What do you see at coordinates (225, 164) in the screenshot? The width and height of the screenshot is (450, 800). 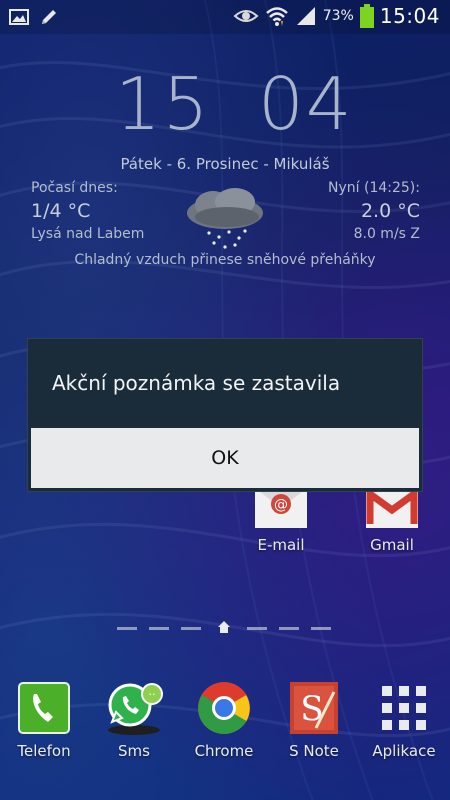 I see `widget-date: Pátek - 6. Prosinec - Mikuláš` at bounding box center [225, 164].